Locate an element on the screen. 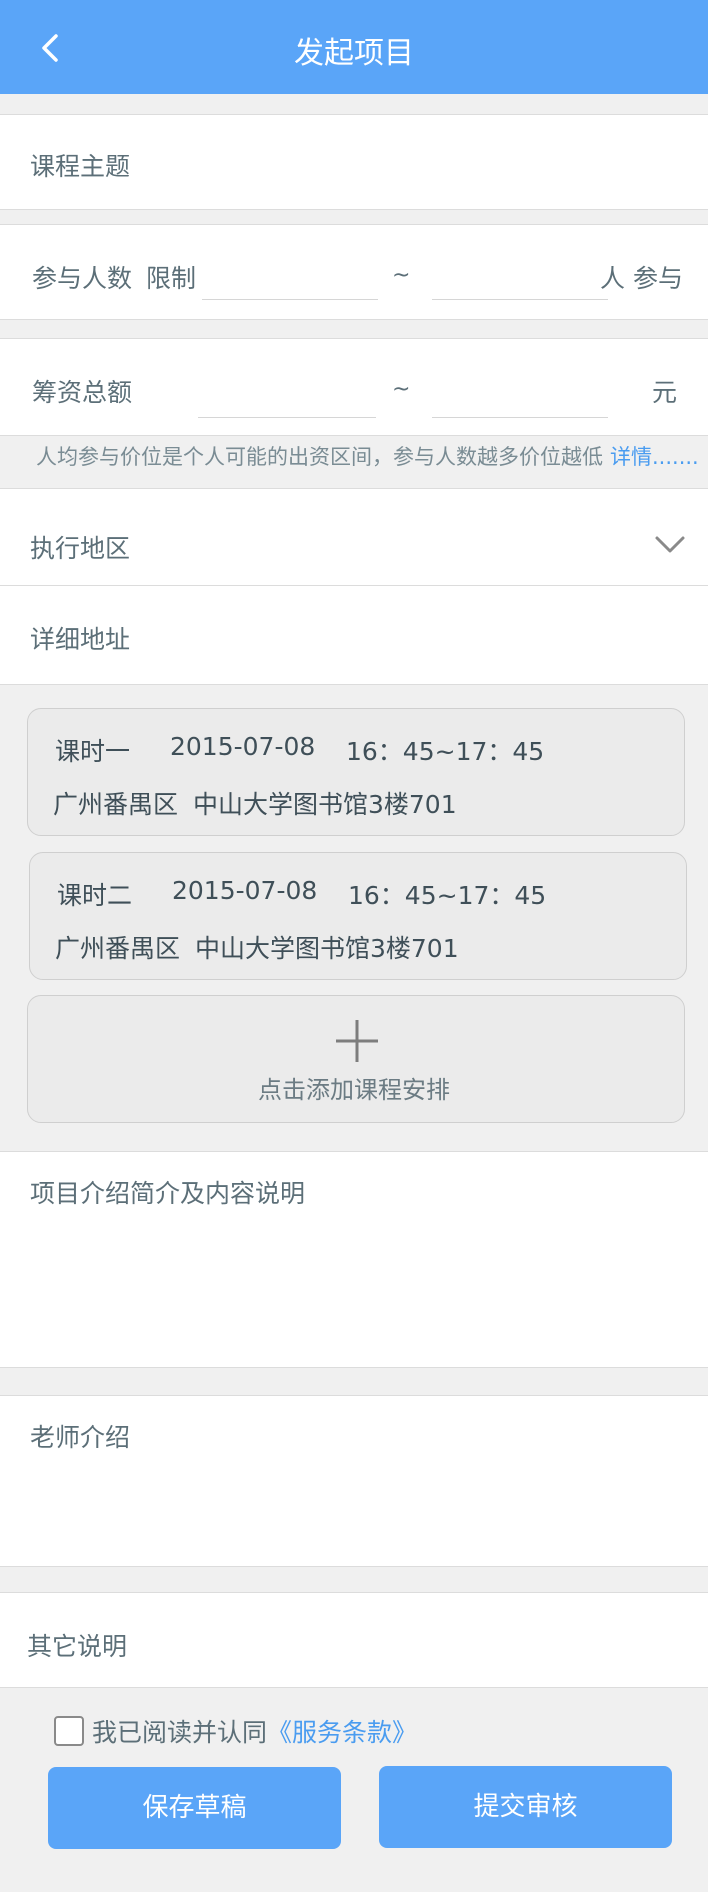 This screenshot has width=708, height=1892. project-intro-textarea: 项目介绍简介及内容说明 is located at coordinates (354, 1259).